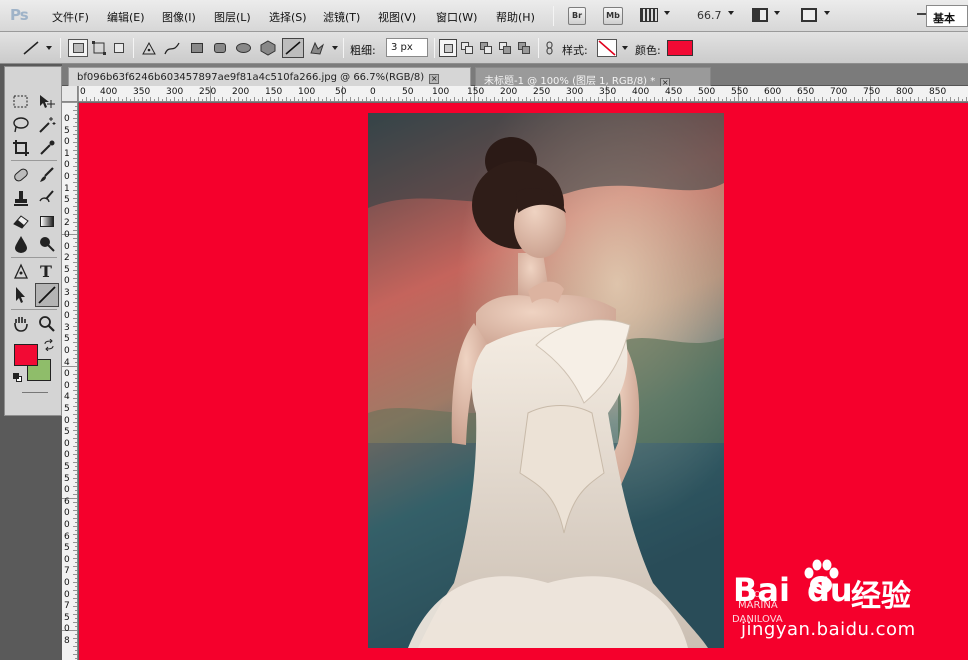 This screenshot has width=968, height=660. Describe the element at coordinates (607, 48) in the screenshot. I see `style-picker` at that location.